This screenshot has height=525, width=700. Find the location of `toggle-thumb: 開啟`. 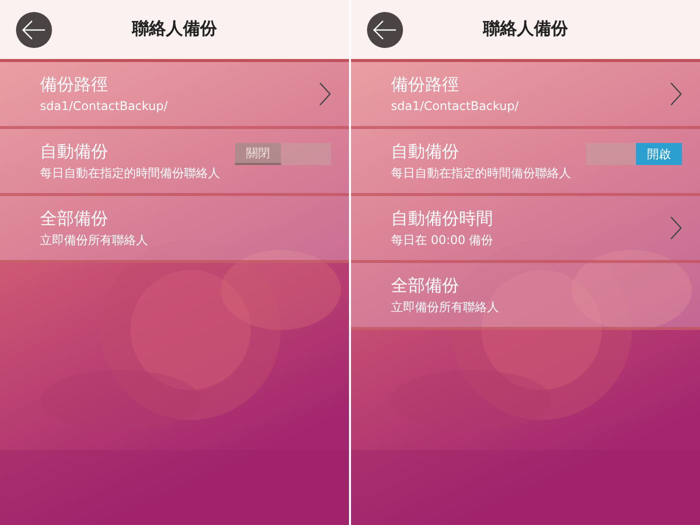

toggle-thumb: 開啟 is located at coordinates (659, 154).